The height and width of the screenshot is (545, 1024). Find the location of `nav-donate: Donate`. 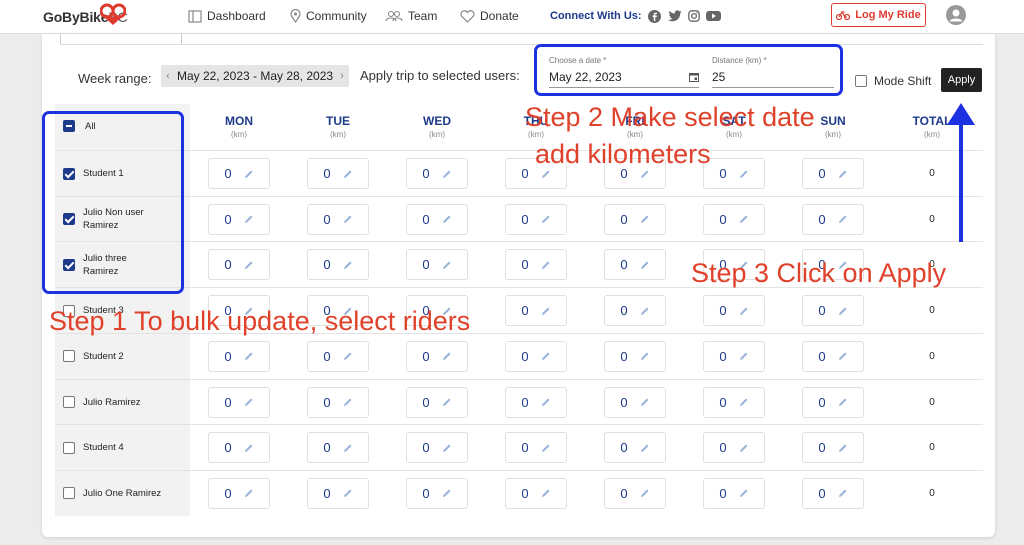

nav-donate: Donate is located at coordinates (489, 16).